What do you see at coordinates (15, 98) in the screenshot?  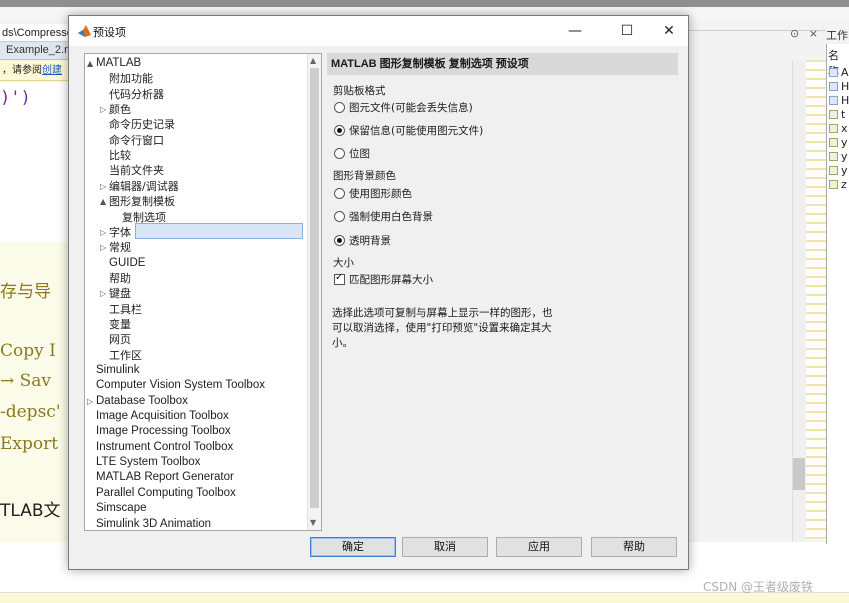 I see `code-text: )')` at bounding box center [15, 98].